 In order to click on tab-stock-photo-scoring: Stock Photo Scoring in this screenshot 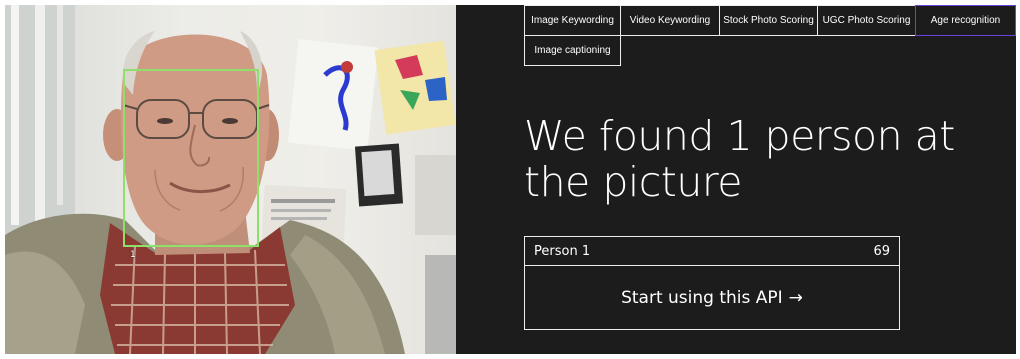, I will do `click(768, 20)`.